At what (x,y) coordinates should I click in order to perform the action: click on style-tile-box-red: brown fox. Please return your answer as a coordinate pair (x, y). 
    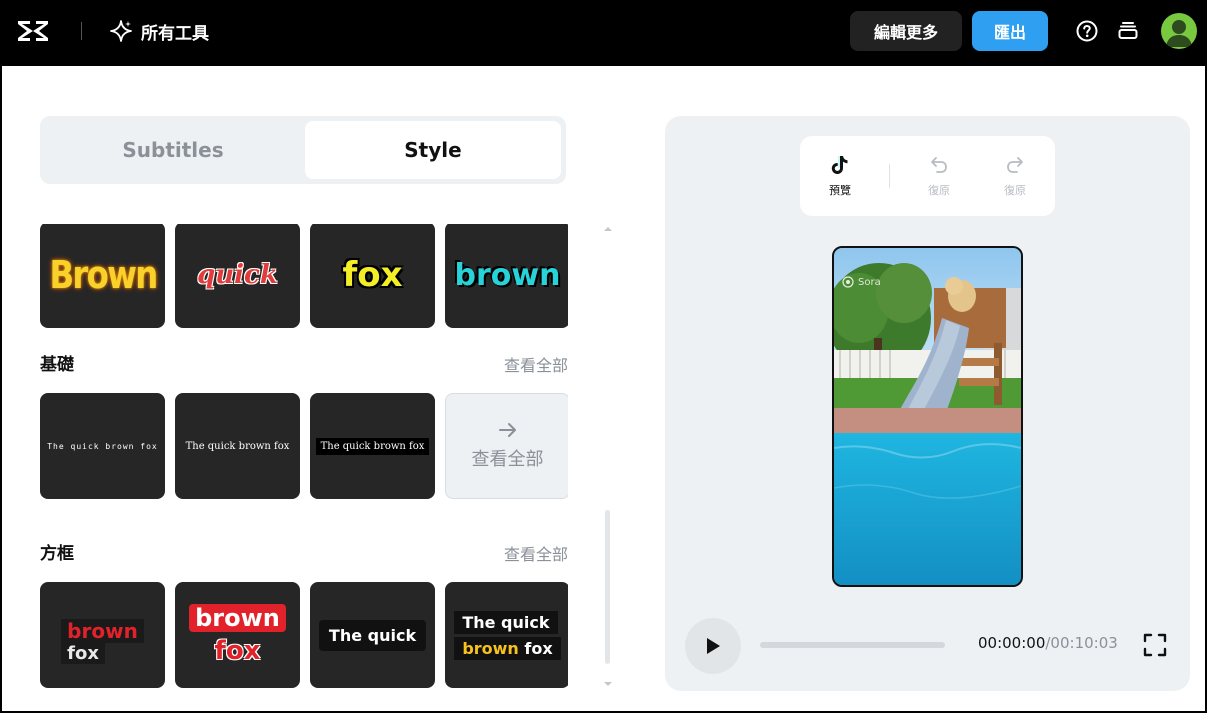
    Looking at the image, I should click on (102, 635).